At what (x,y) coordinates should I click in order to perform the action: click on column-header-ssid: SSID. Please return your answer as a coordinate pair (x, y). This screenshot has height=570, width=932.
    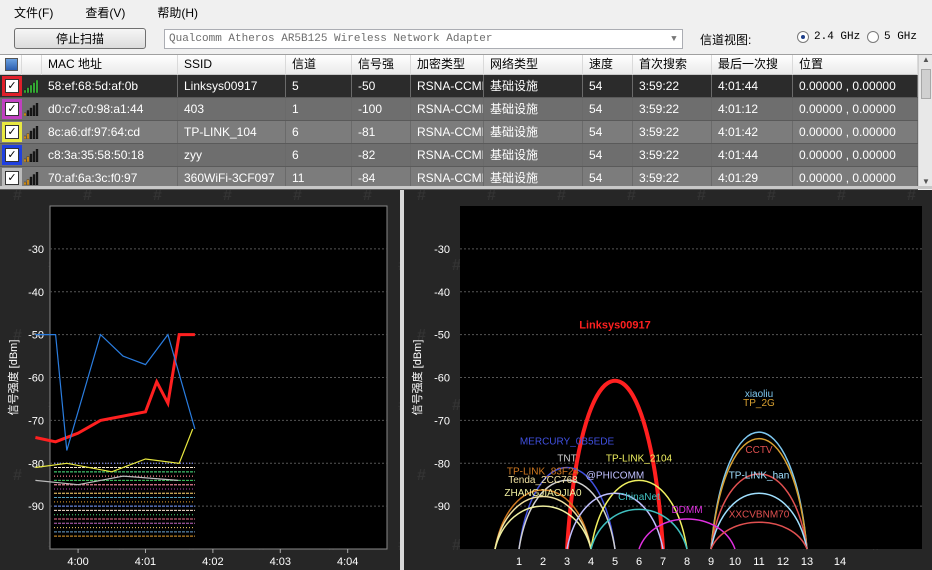
    Looking at the image, I should click on (232, 65).